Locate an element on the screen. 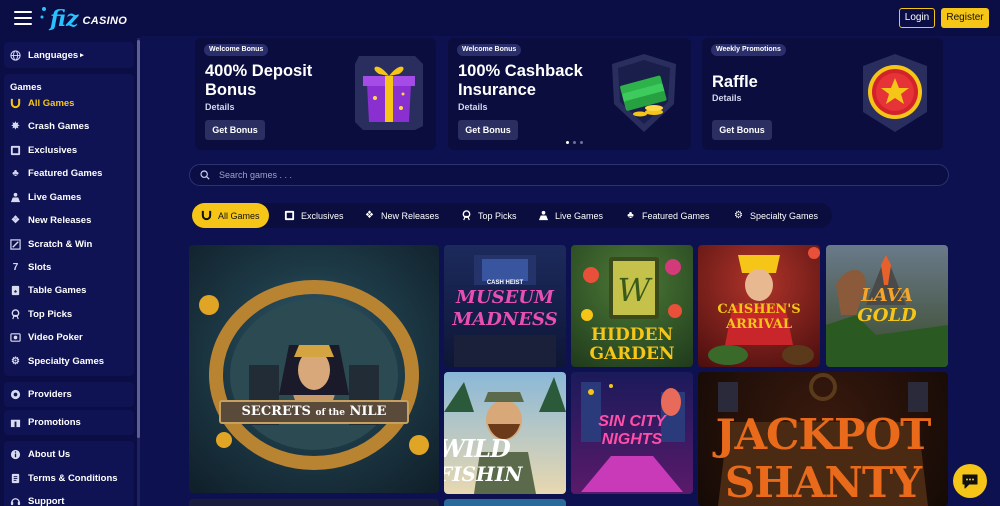 This screenshot has width=1000, height=506. tab-live-games: Live Games is located at coordinates (570, 215).